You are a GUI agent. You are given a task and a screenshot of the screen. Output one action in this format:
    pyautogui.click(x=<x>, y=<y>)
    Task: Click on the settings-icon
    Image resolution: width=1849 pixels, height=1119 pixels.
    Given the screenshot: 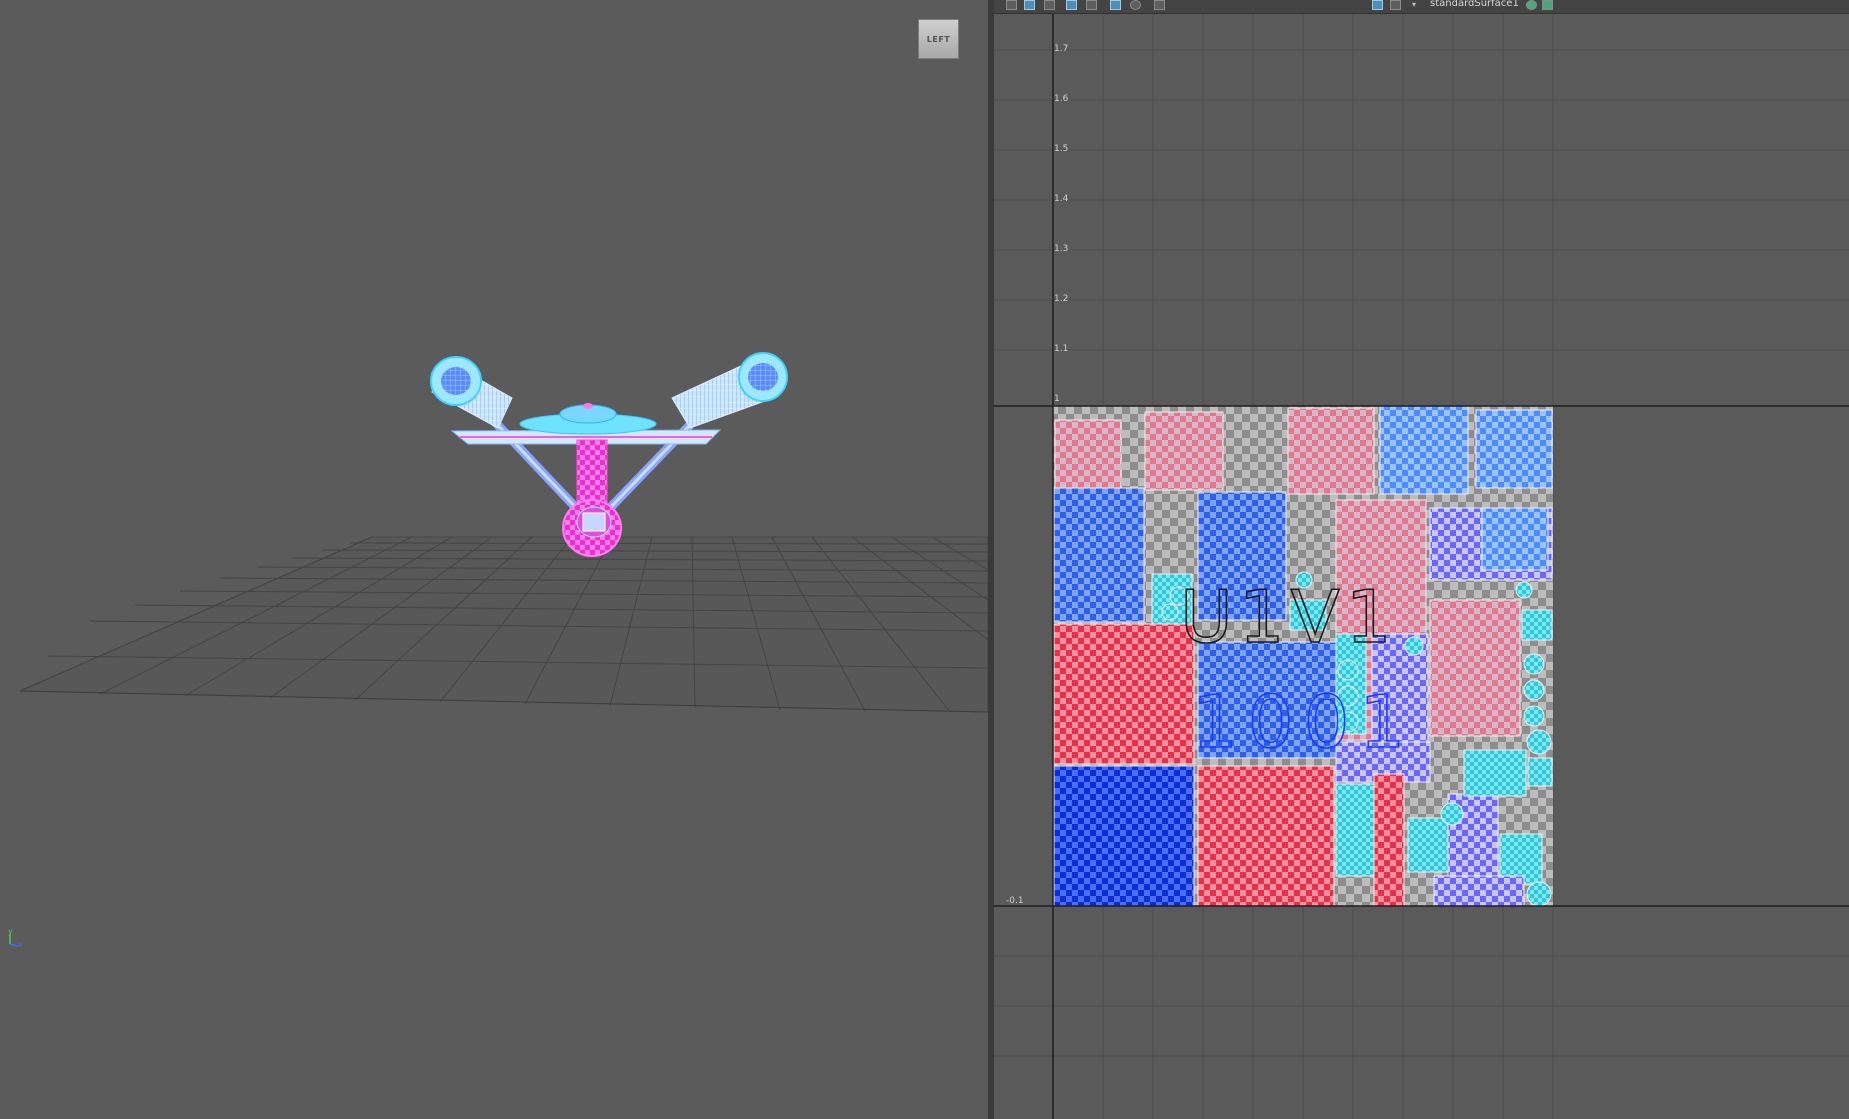 What is the action you would take?
    pyautogui.click(x=1547, y=5)
    